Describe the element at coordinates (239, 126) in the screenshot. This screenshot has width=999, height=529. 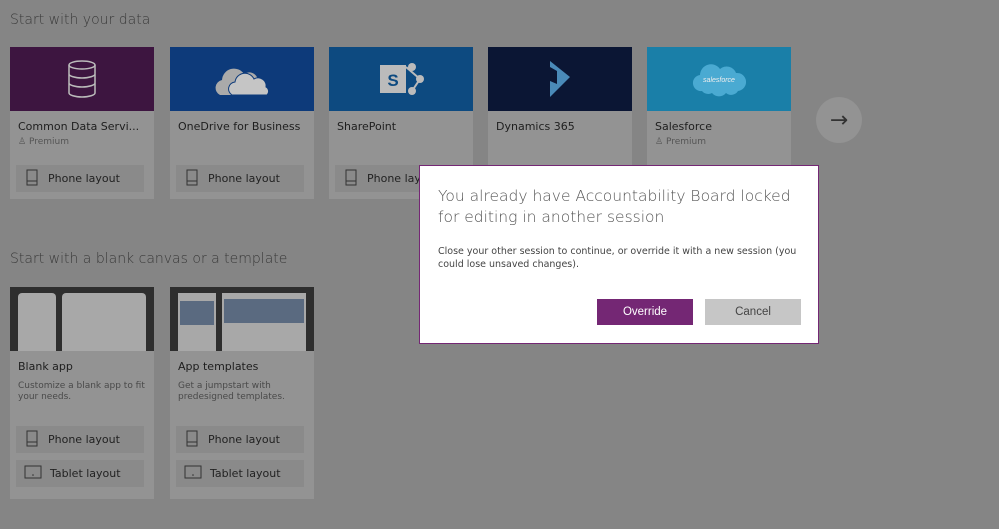
I see `card-title: OneDrive for Business` at that location.